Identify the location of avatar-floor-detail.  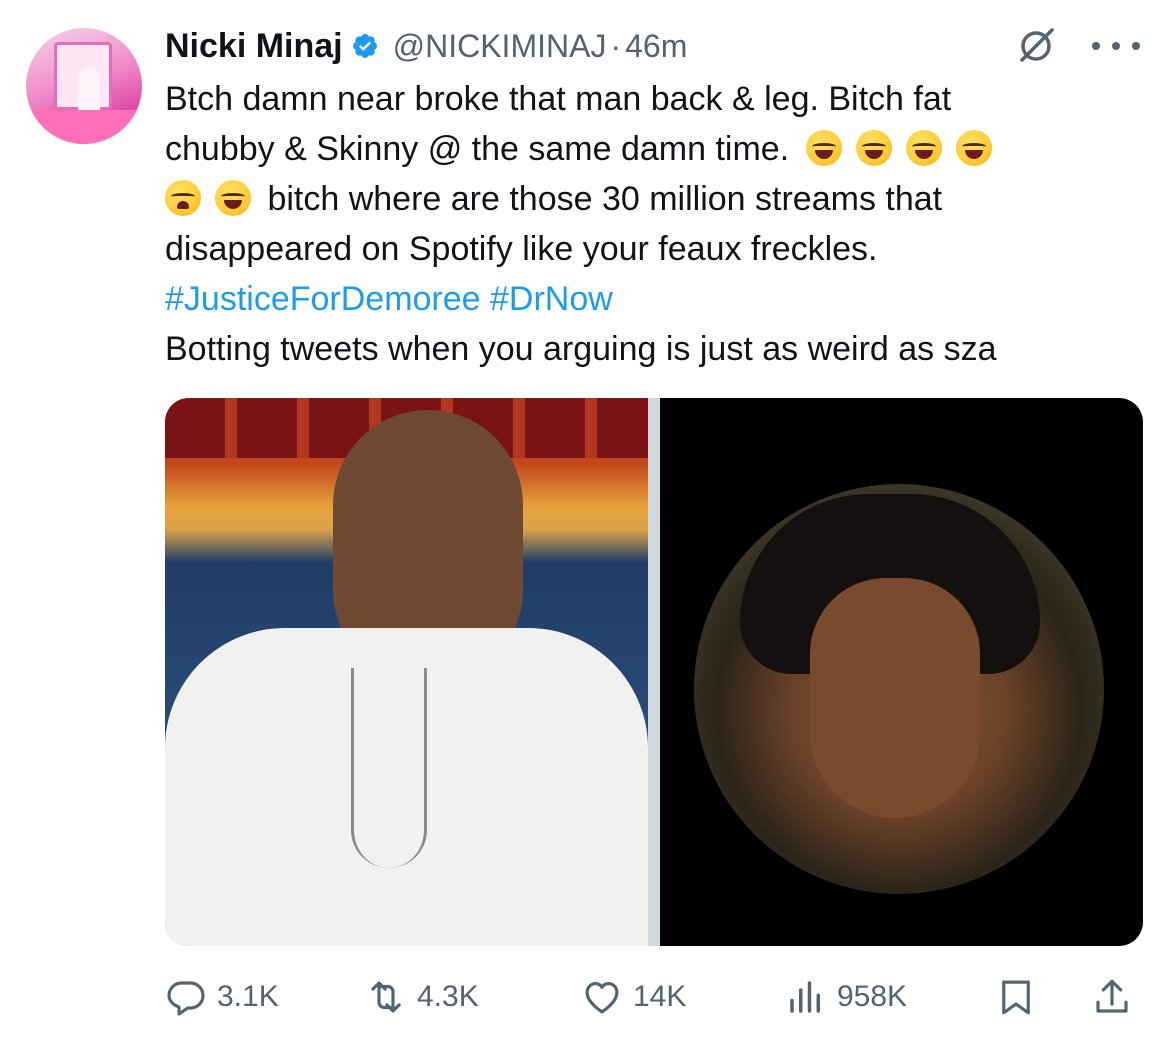
(84, 127).